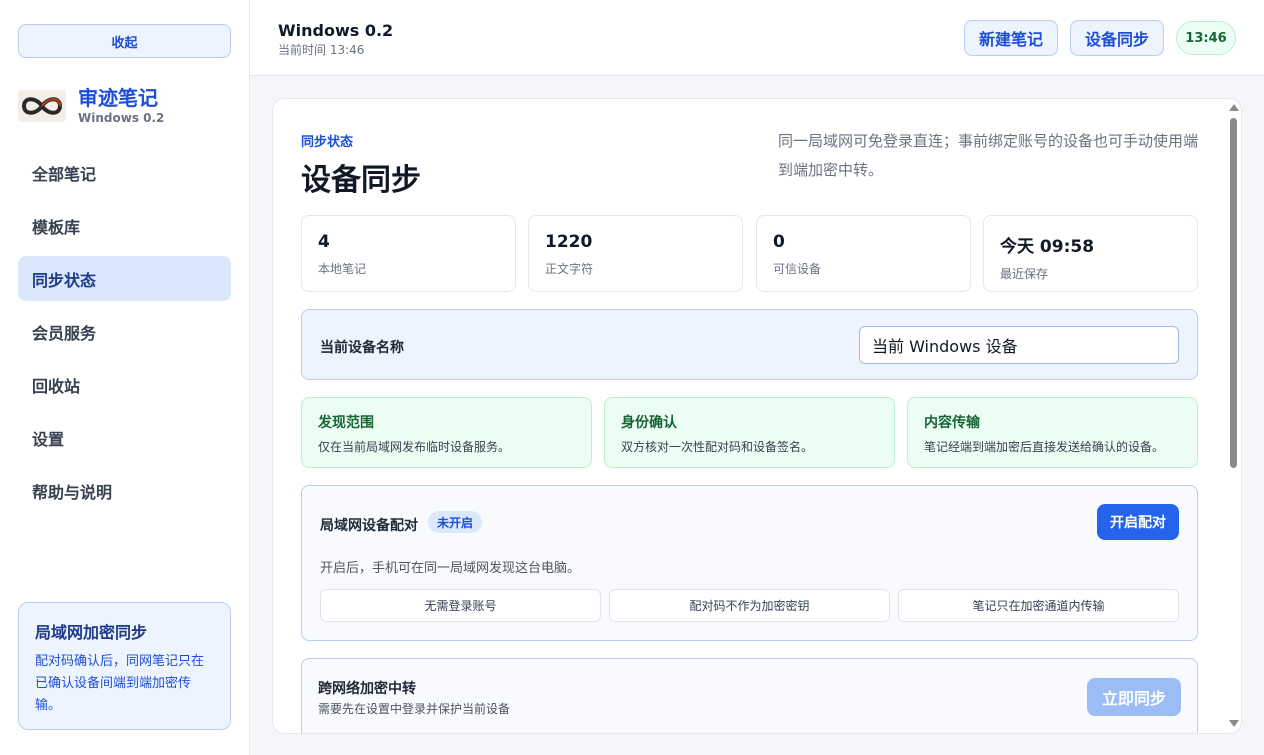  I want to click on stat-last-saved: 今天 09:58 最近保存, so click(1090, 253).